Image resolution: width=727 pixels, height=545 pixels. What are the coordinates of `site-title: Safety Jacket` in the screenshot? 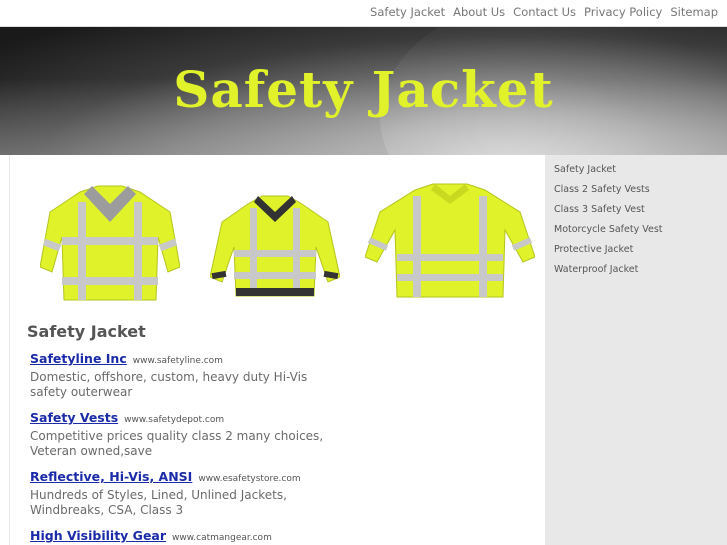 It's located at (363, 89).